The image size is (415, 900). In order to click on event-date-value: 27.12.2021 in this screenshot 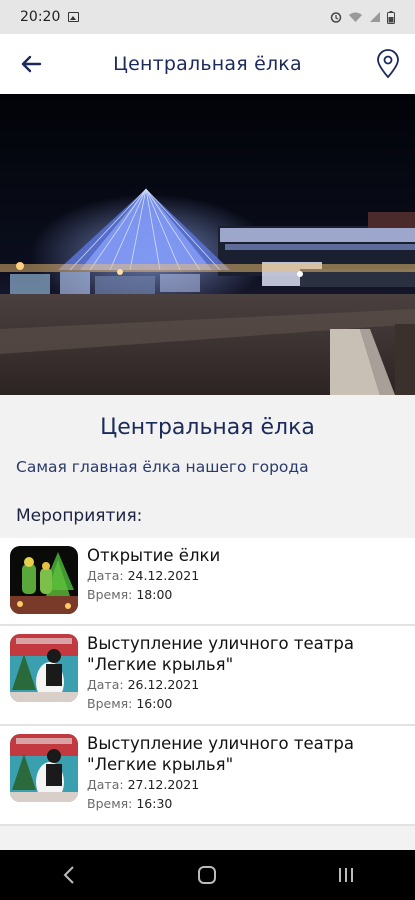, I will do `click(163, 784)`.